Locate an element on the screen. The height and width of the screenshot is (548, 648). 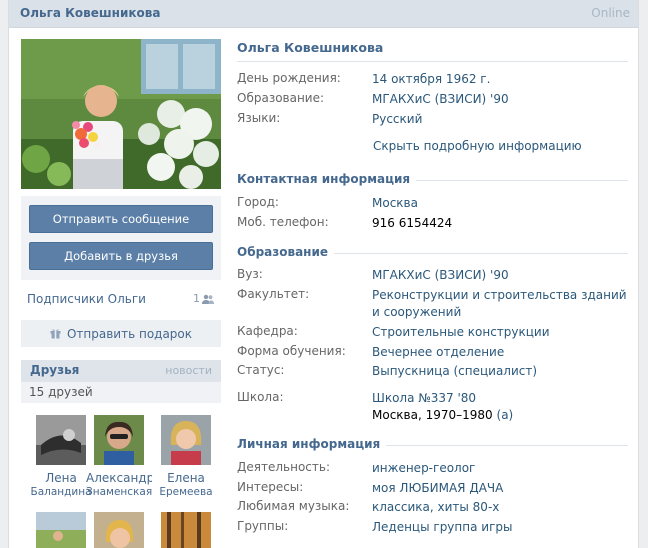
school-value: Школа №337 '80 Москва, 1970–1980 (а) is located at coordinates (500, 407).